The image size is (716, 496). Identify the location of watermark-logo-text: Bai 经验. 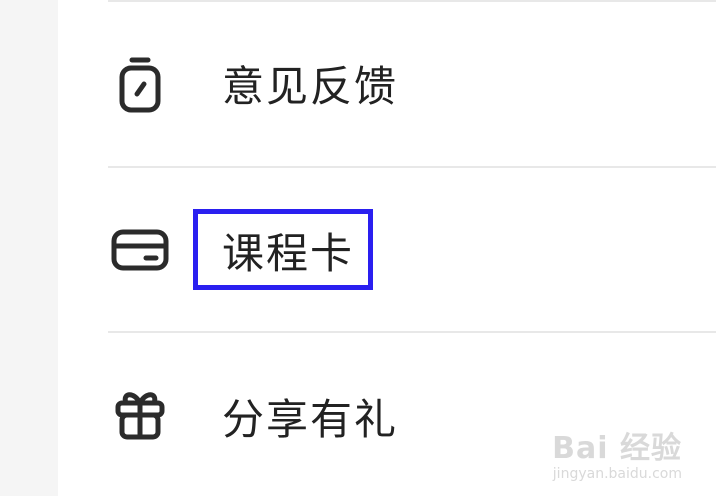
(617, 448).